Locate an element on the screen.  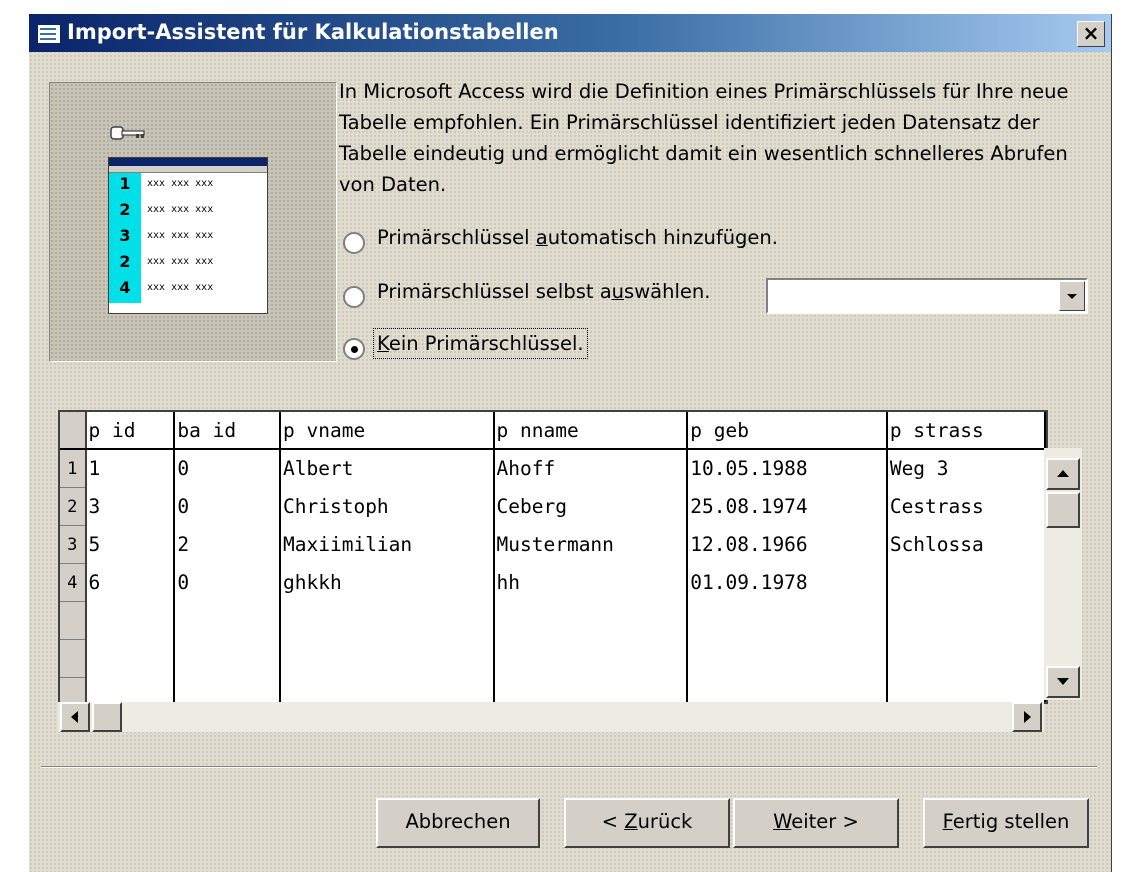
table-cell: Mustermann is located at coordinates (591, 544).